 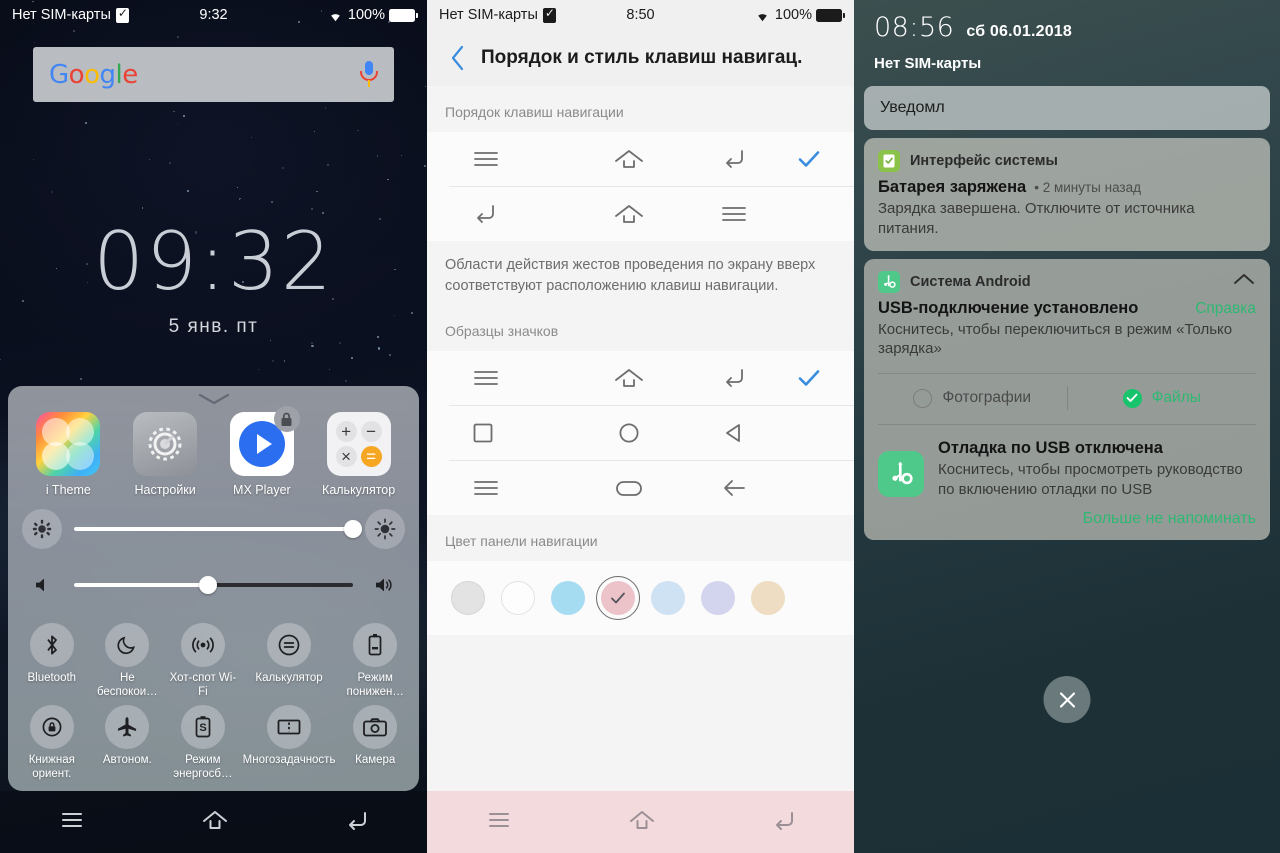 What do you see at coordinates (213, 585) in the screenshot?
I see `volume-slider` at bounding box center [213, 585].